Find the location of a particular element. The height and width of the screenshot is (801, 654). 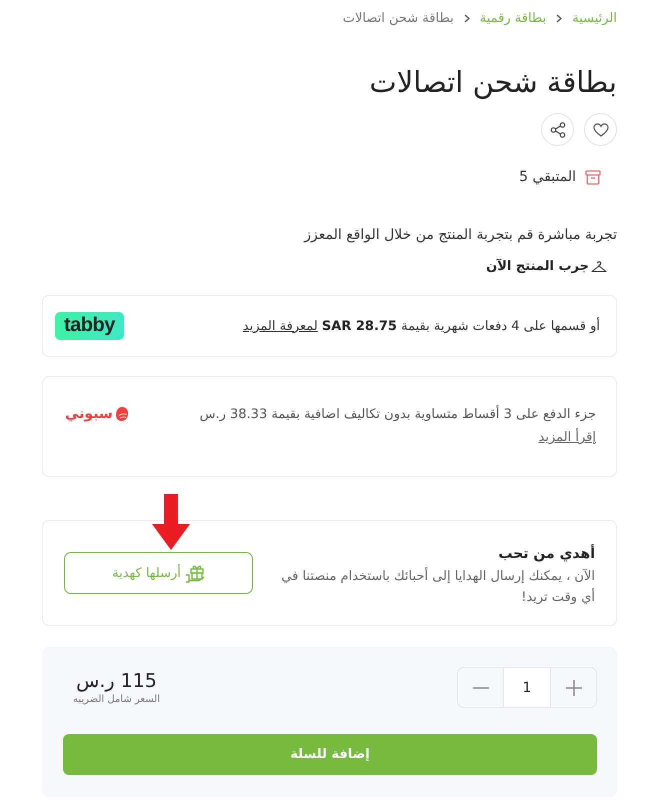

price-note: السعر شامل الضريبه is located at coordinates (116, 699).